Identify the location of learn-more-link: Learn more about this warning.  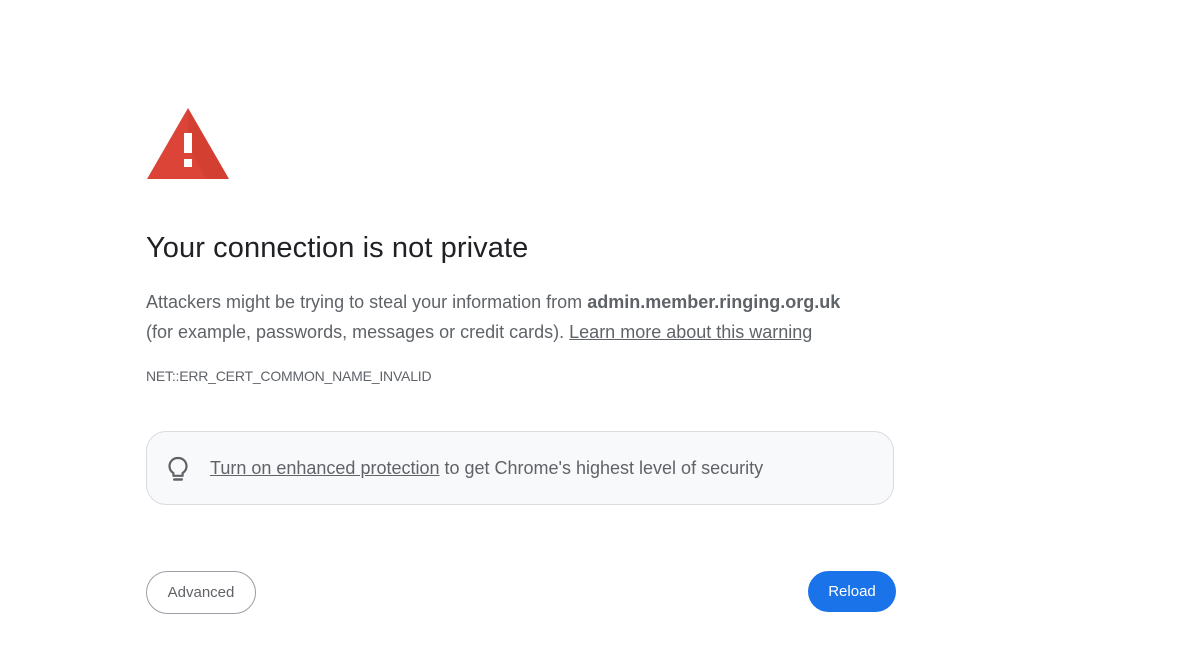
(690, 332).